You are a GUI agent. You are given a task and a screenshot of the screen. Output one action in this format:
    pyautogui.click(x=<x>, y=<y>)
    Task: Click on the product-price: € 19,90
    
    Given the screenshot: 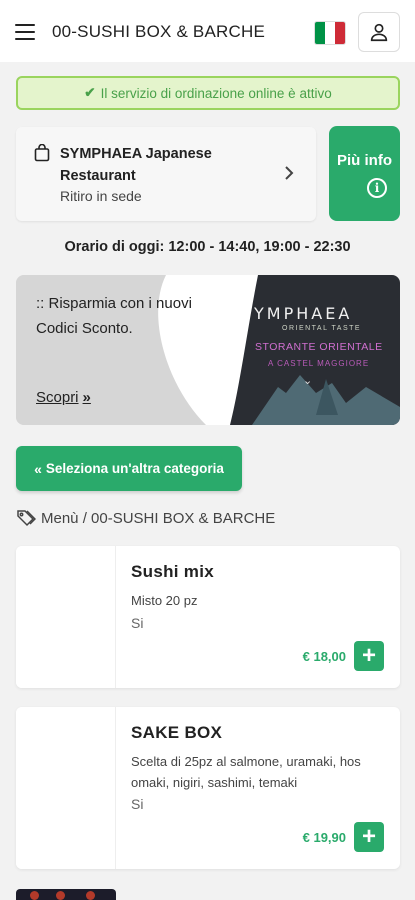 What is the action you would take?
    pyautogui.click(x=324, y=837)
    